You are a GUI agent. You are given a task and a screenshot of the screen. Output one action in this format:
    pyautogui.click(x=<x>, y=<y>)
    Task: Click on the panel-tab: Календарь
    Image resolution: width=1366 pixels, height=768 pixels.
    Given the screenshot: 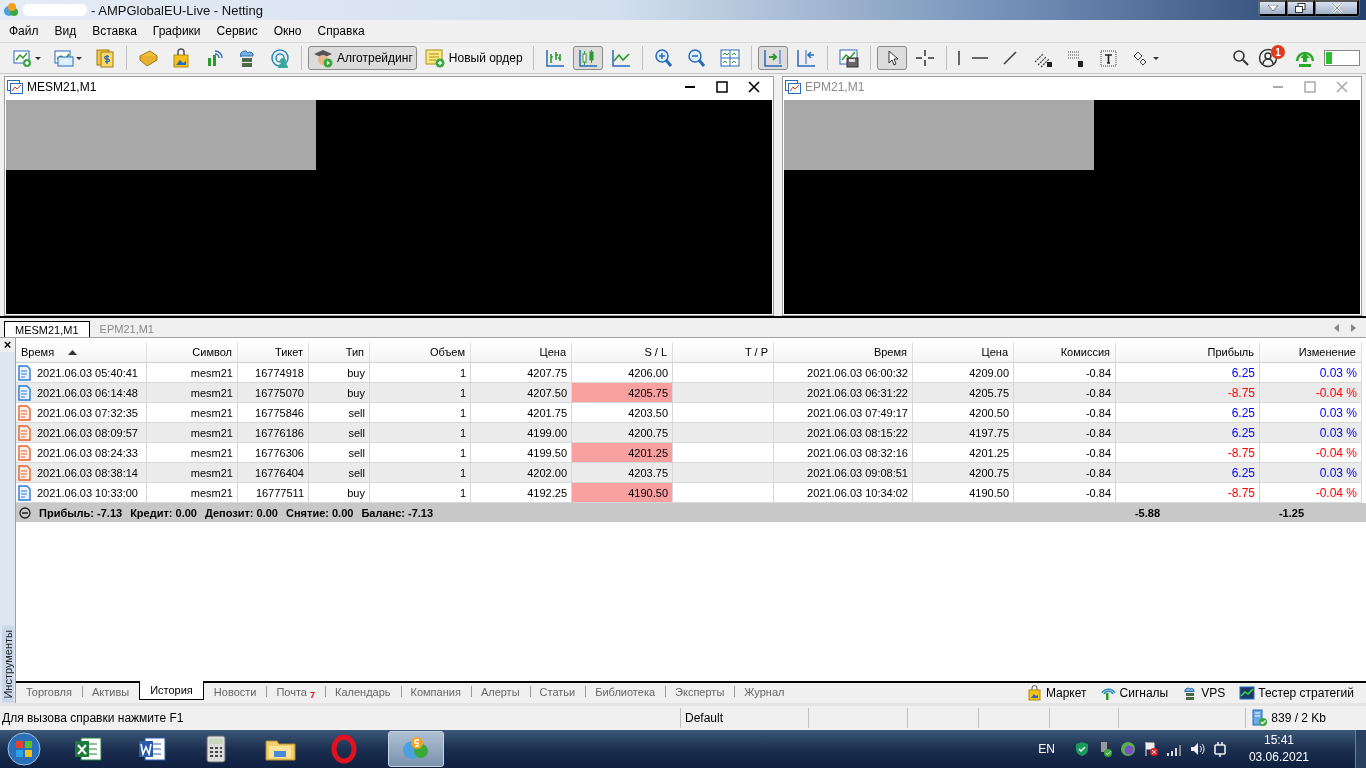 What is the action you would take?
    pyautogui.click(x=363, y=691)
    